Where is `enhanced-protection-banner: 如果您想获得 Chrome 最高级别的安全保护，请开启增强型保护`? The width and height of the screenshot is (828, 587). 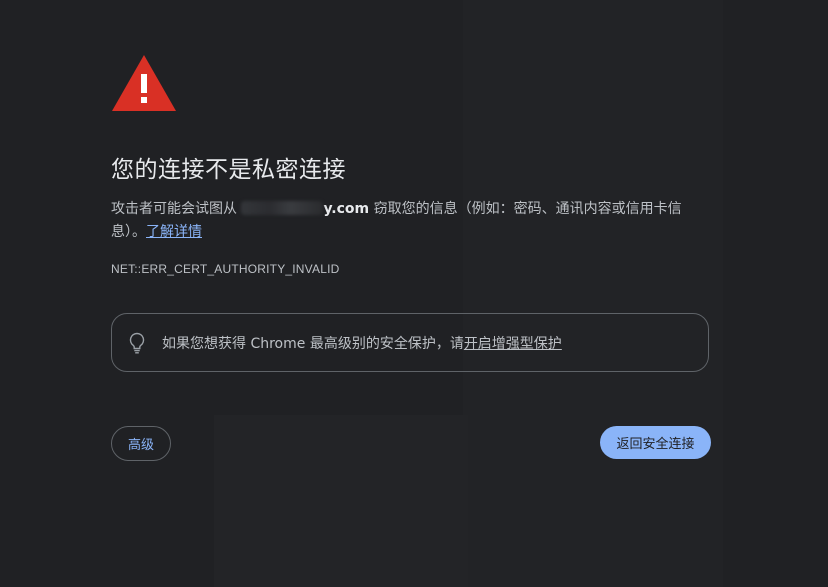
enhanced-protection-banner: 如果您想获得 Chrome 最高级别的安全保护，请开启增强型保护 is located at coordinates (410, 342).